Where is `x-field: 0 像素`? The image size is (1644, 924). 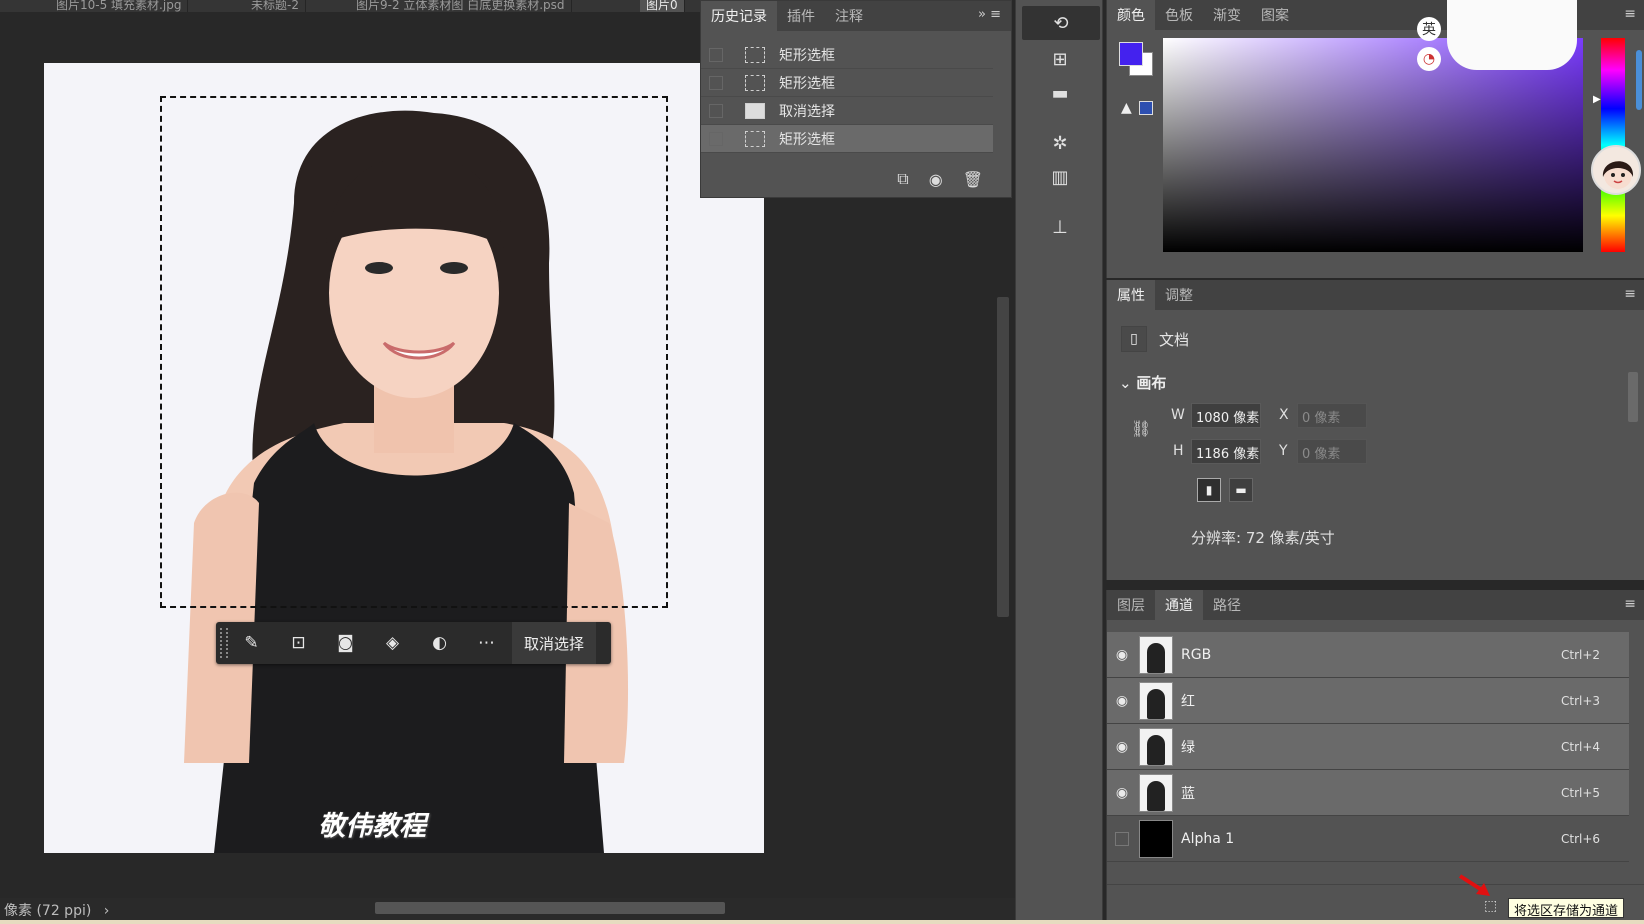
x-field: 0 像素 is located at coordinates (1332, 415).